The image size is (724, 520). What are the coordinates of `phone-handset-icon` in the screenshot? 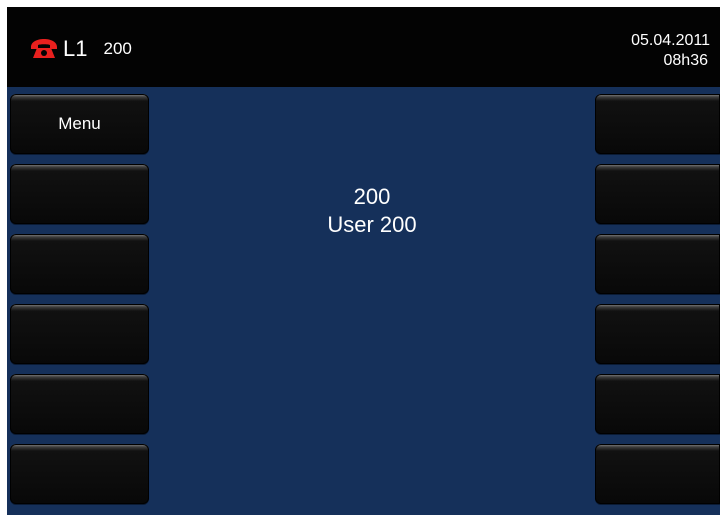 It's located at (44, 48).